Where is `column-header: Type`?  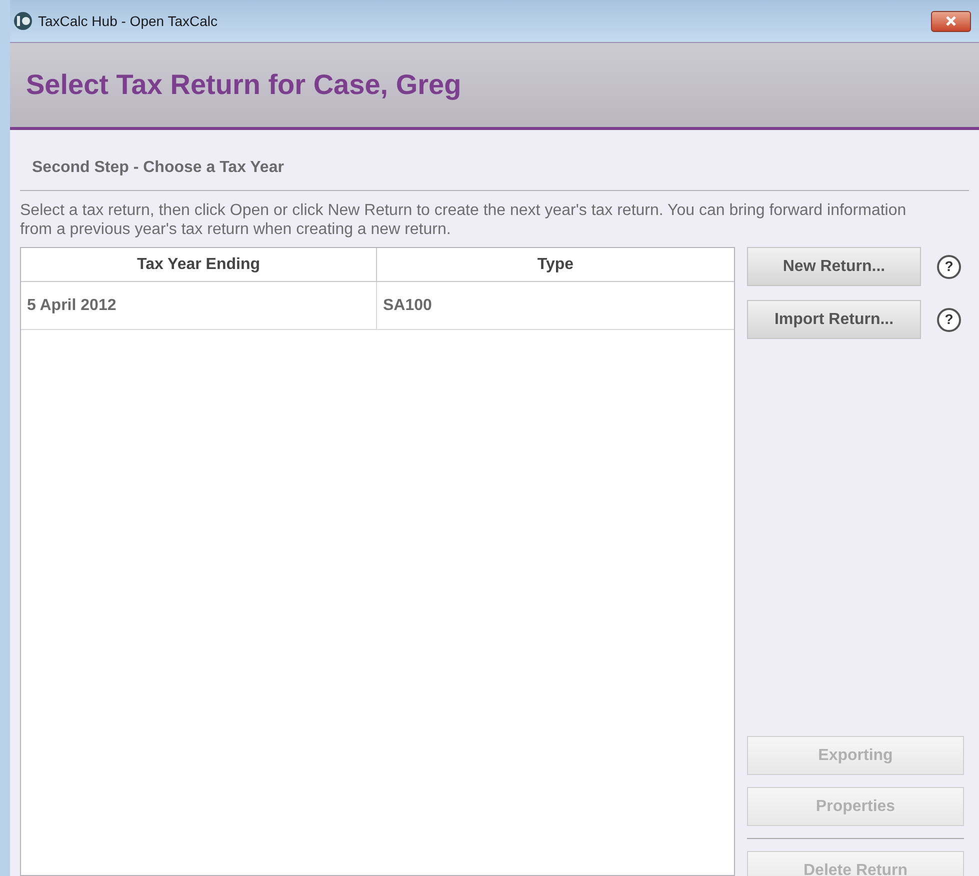 column-header: Type is located at coordinates (555, 264).